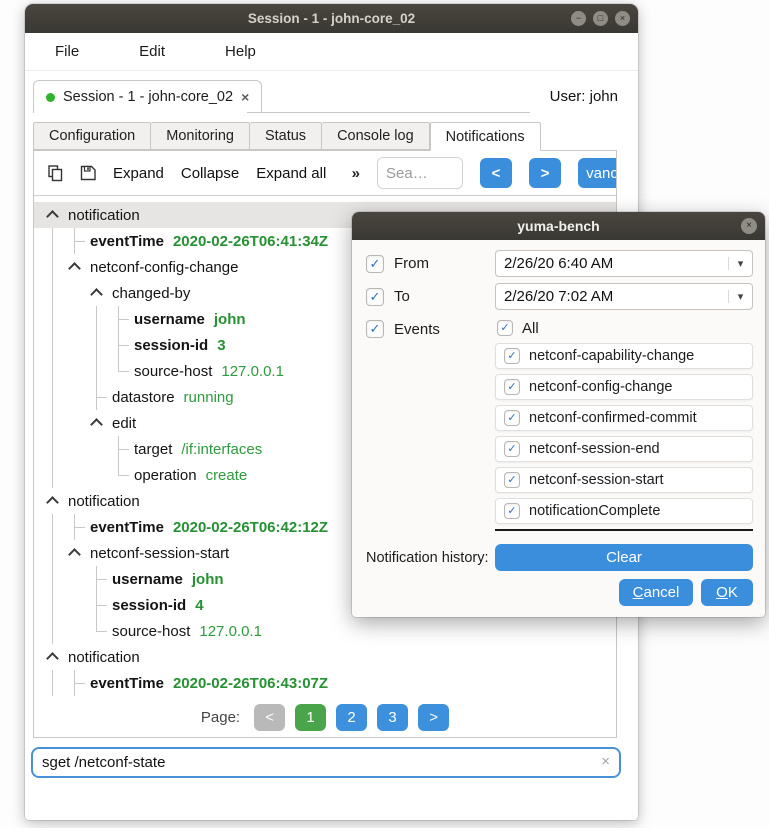  Describe the element at coordinates (356, 173) in the screenshot. I see `toolbar-overflow-icon: »` at that location.